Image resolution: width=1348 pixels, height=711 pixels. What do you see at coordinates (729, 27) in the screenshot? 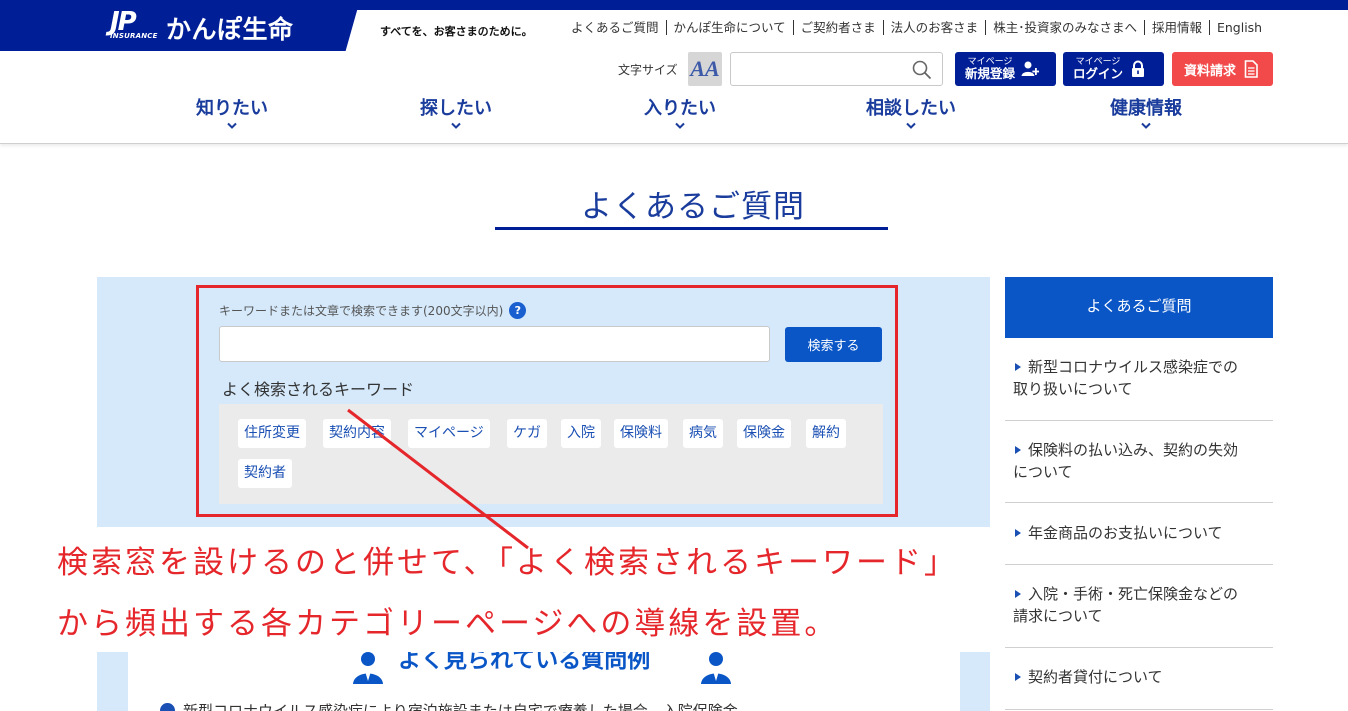
I see `util-link-about: かんぽ生命について` at bounding box center [729, 27].